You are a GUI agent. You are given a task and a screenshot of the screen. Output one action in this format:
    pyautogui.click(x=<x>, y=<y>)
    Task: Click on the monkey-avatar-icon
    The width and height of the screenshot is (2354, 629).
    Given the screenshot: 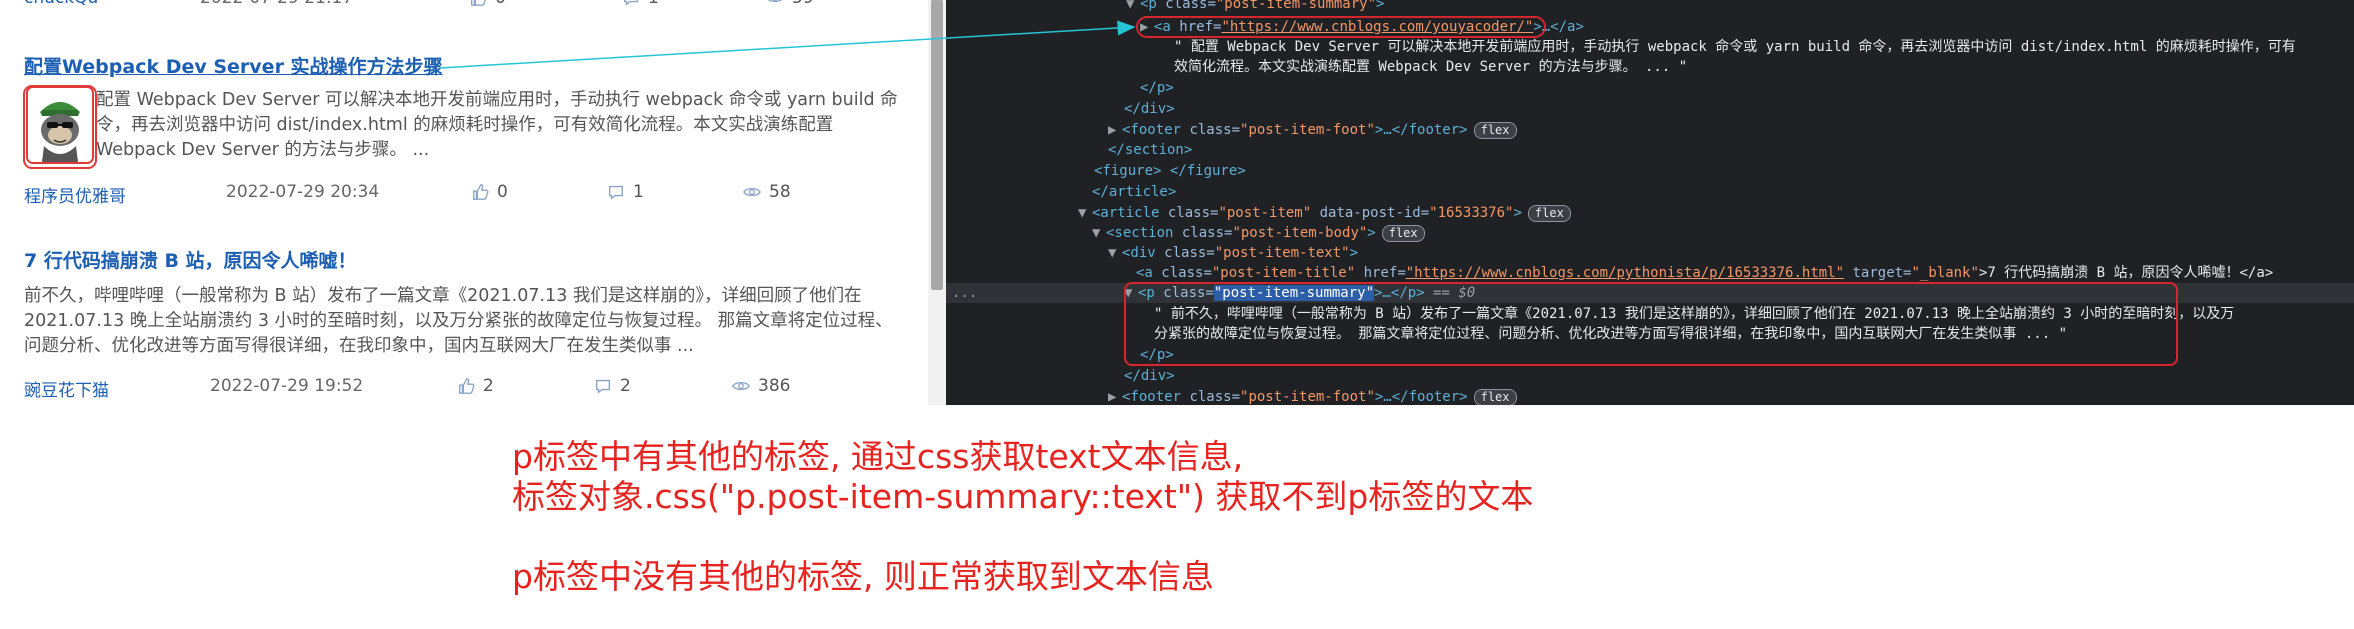 What is the action you would take?
    pyautogui.click(x=60, y=125)
    